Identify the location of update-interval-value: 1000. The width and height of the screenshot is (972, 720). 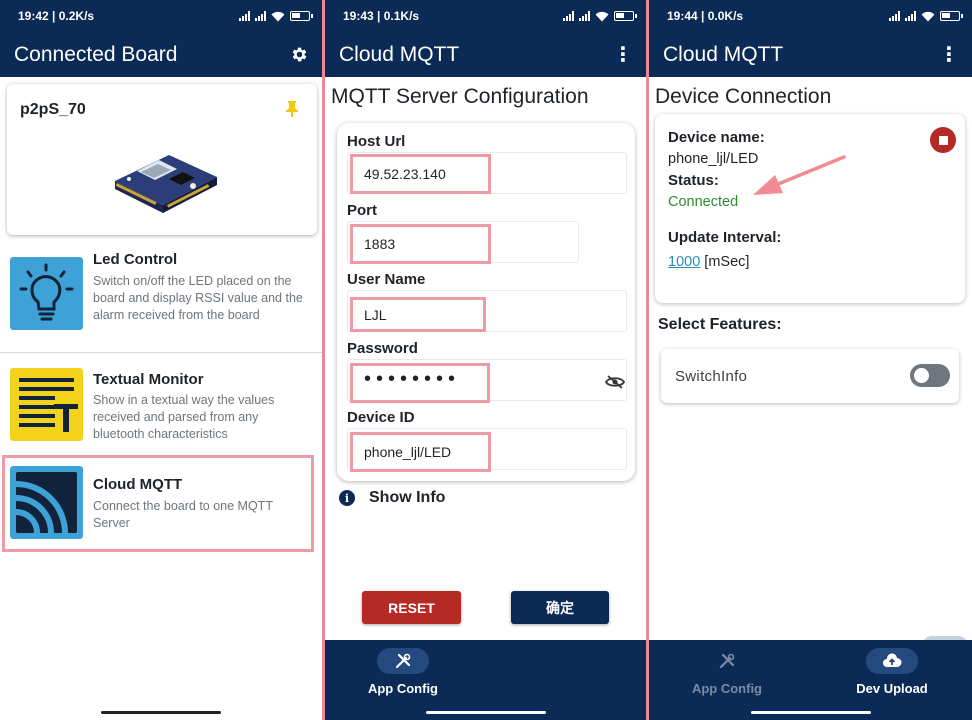
(684, 262).